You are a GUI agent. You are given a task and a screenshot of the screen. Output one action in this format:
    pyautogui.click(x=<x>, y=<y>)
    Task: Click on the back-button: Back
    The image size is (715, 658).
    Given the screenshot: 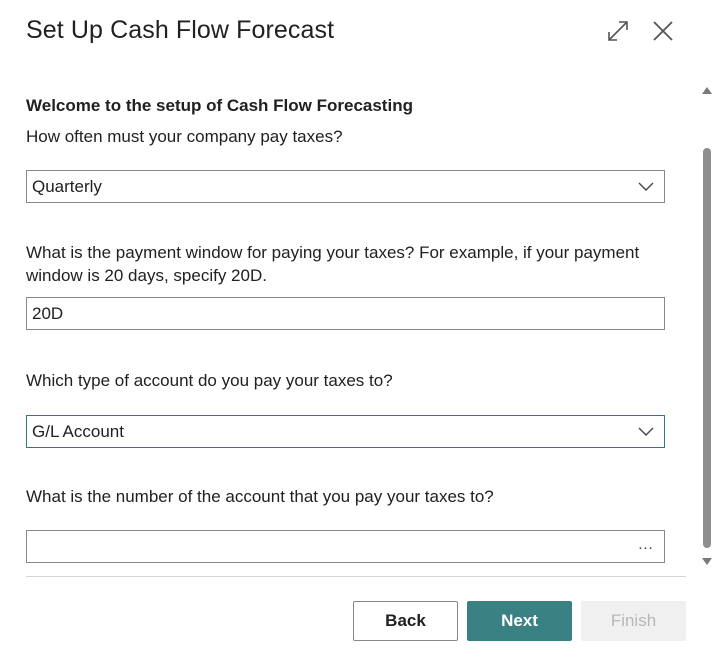 What is the action you would take?
    pyautogui.click(x=405, y=621)
    